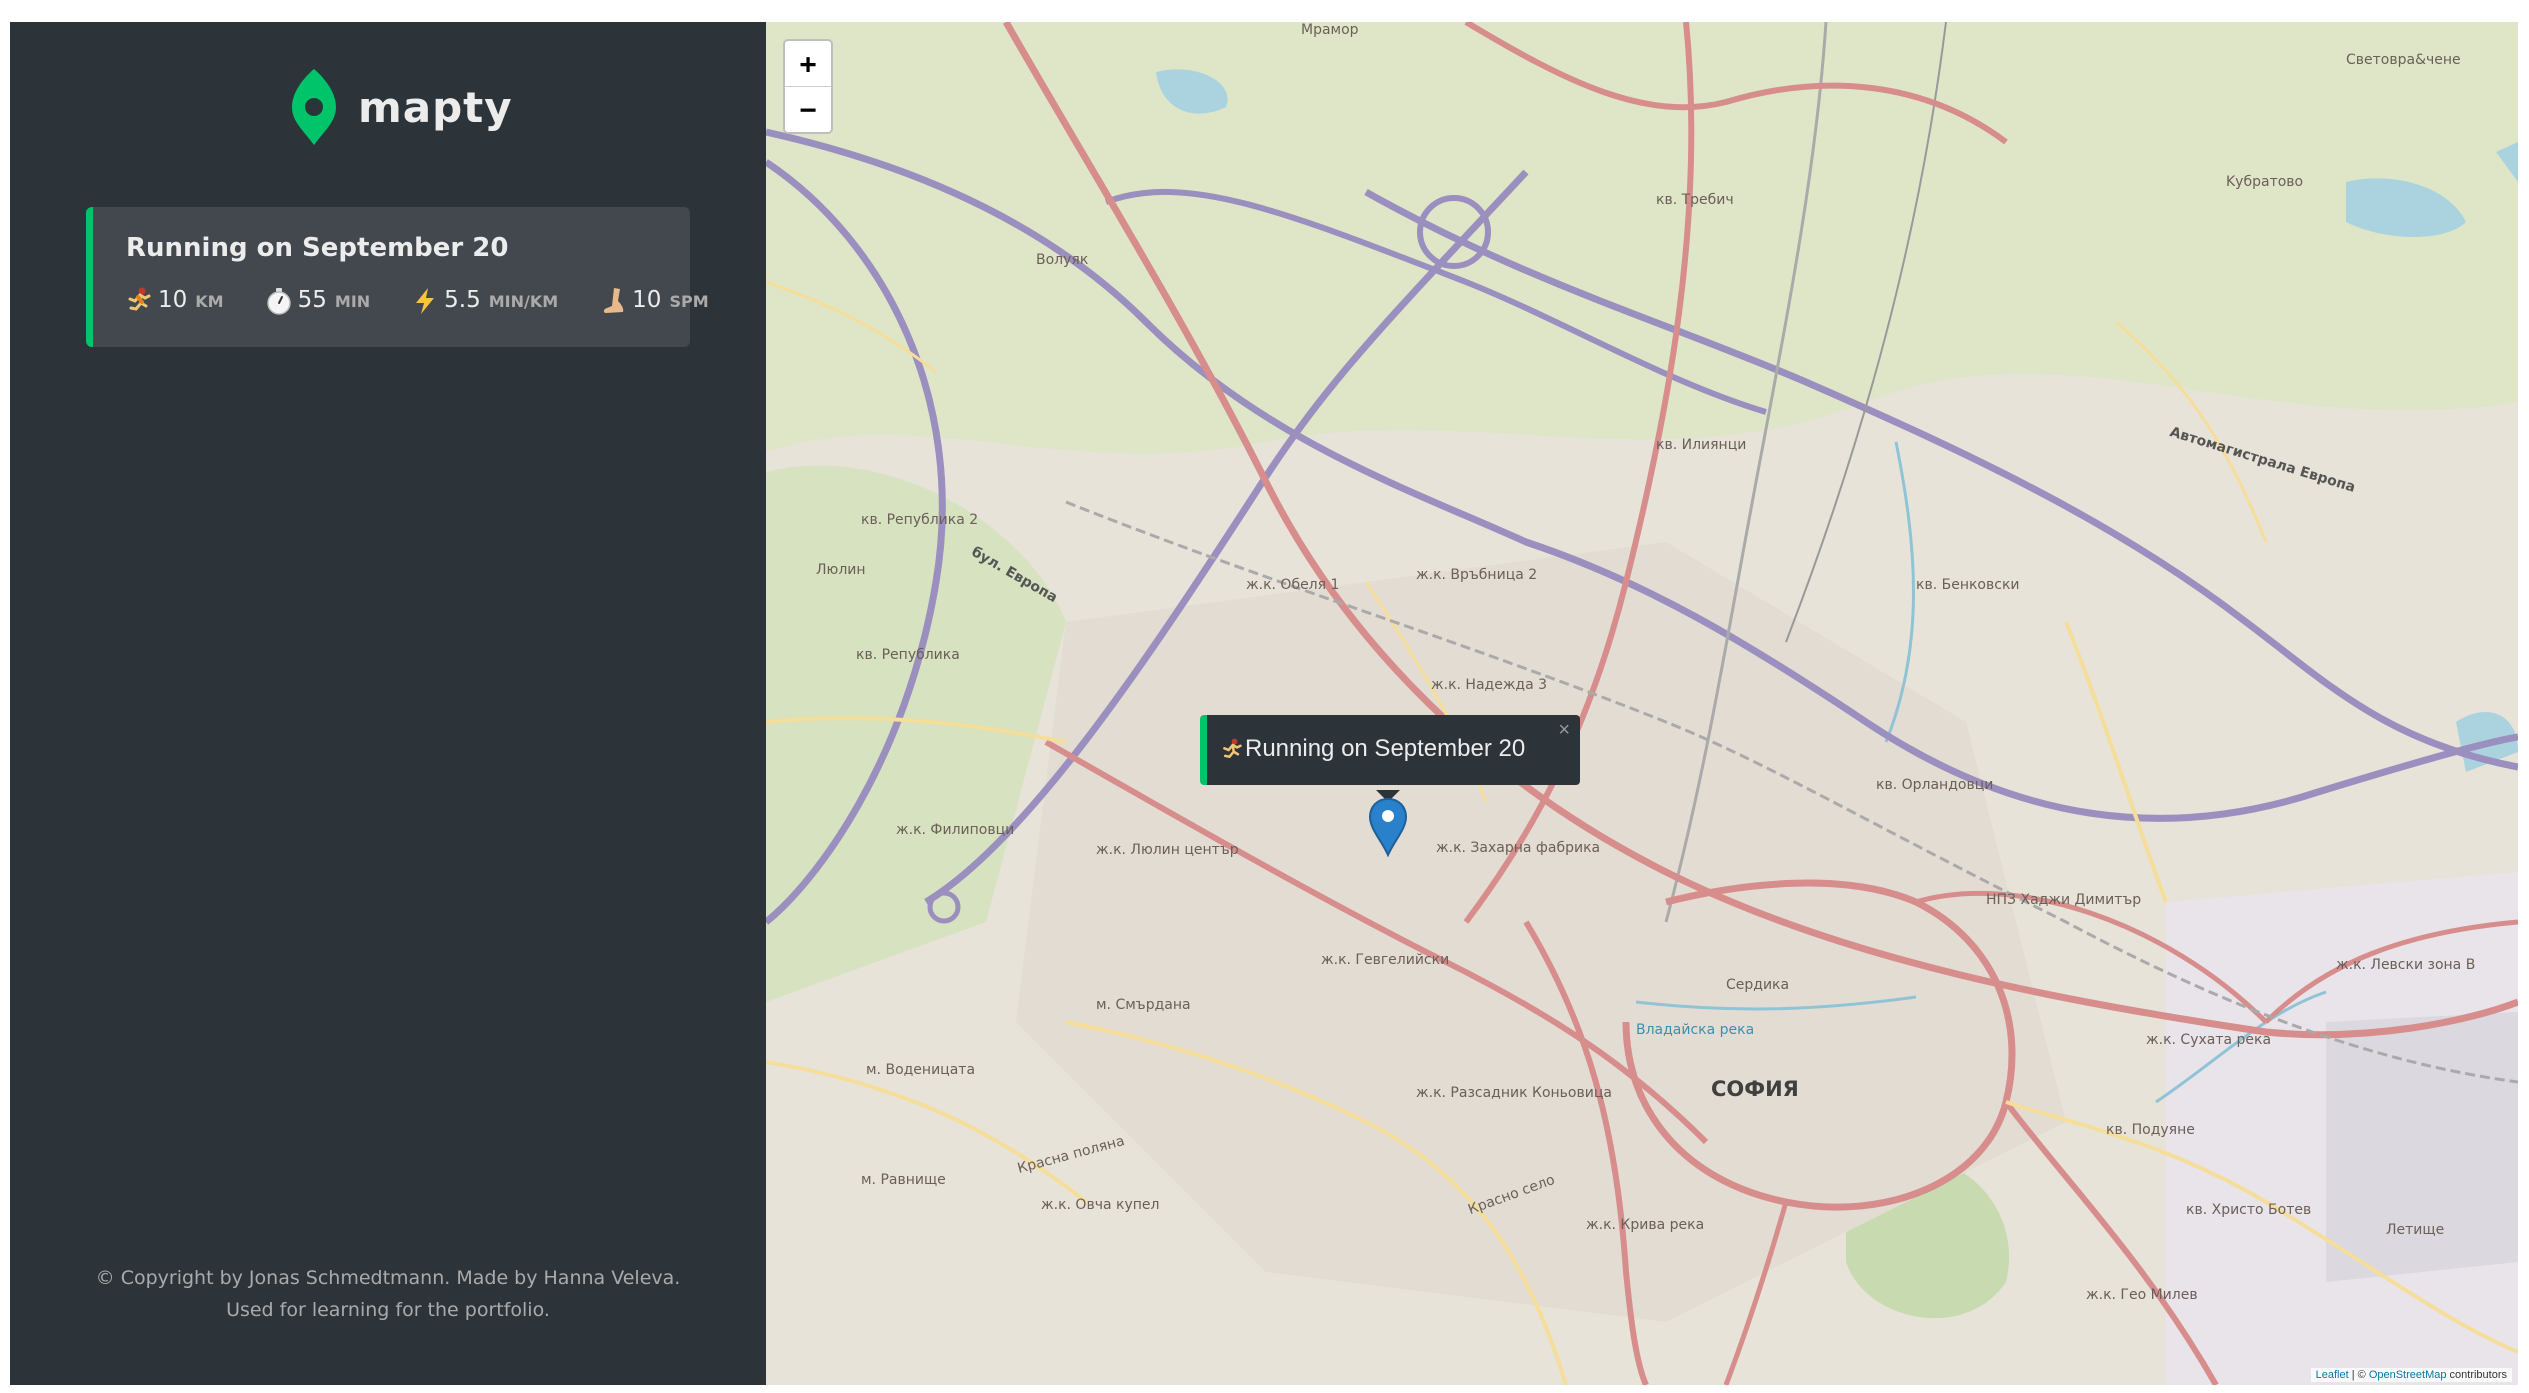 This screenshot has height=1393, width=2529. I want to click on map-label: Люлин, so click(841, 570).